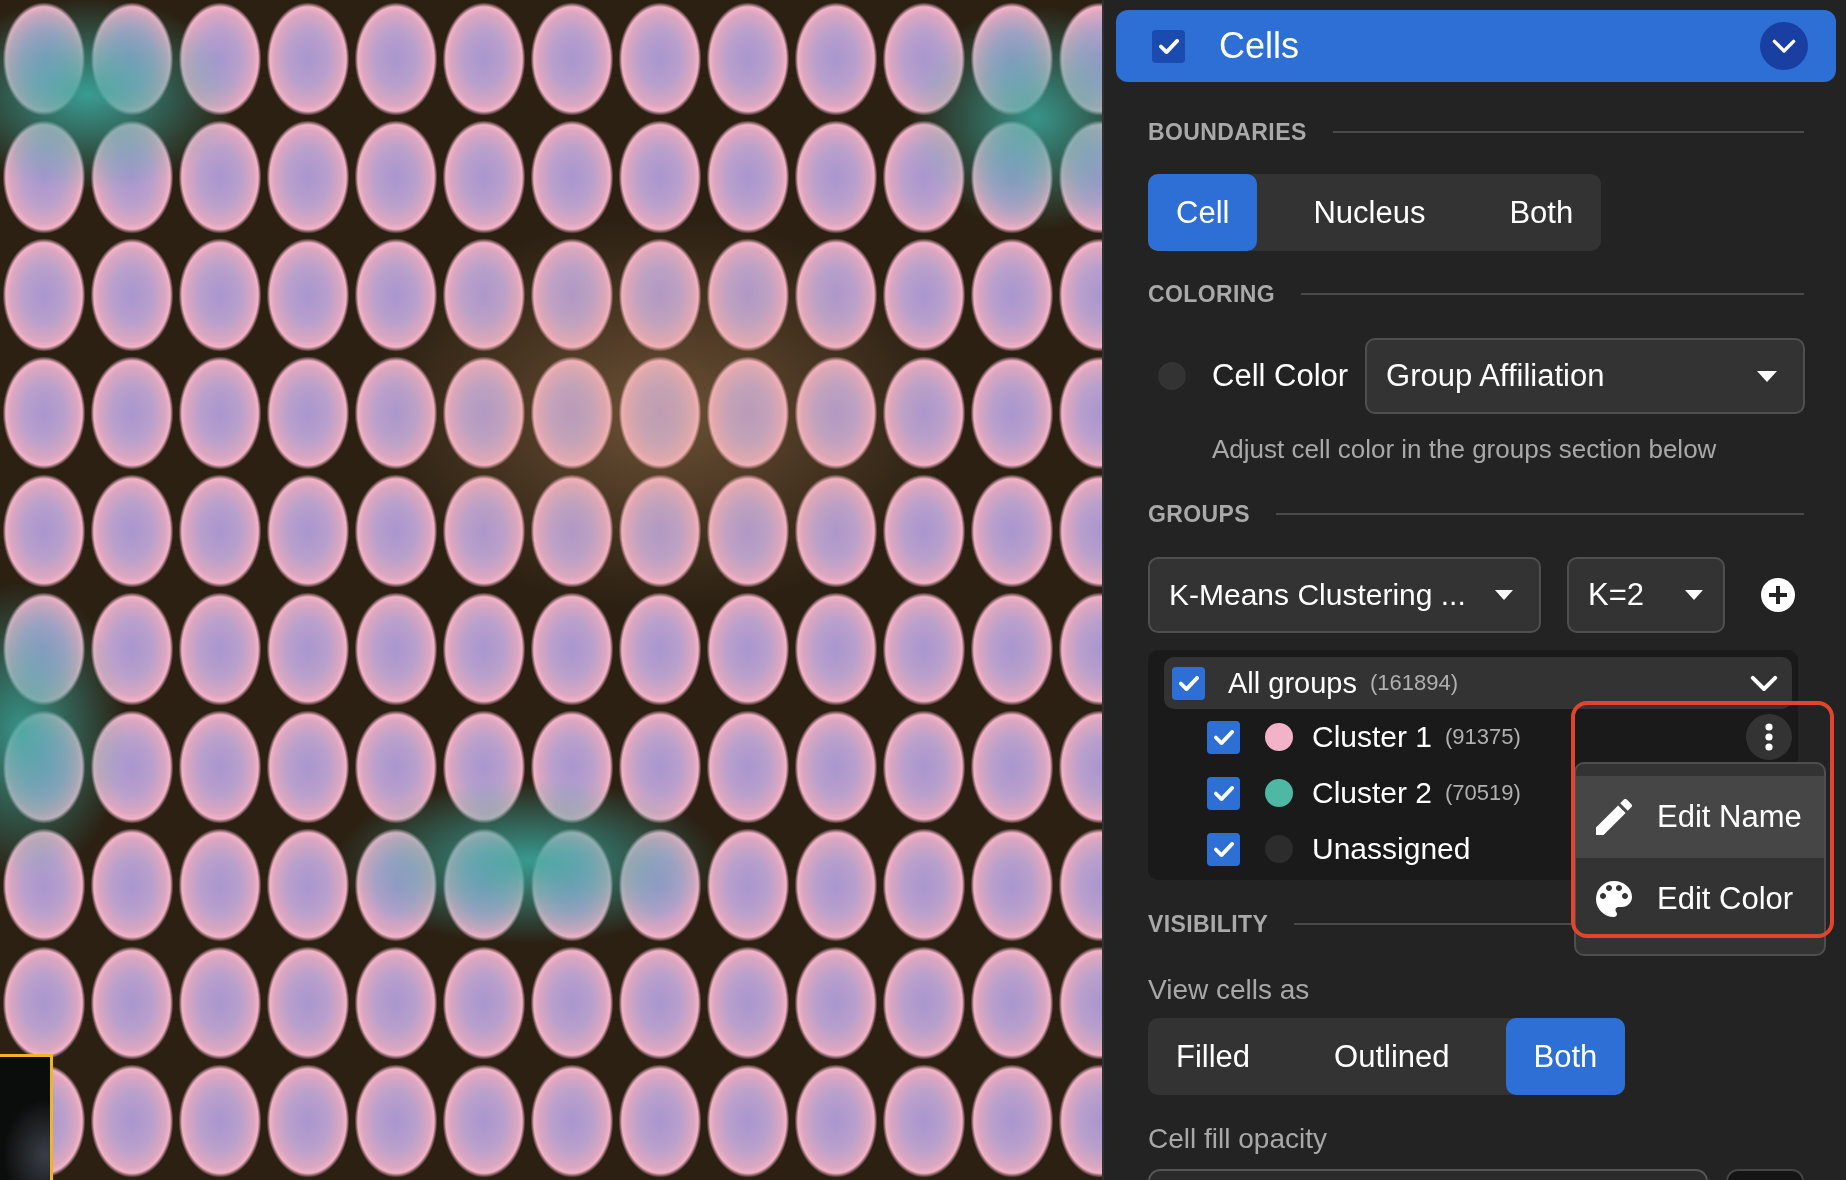 The height and width of the screenshot is (1180, 1846). I want to click on more-button, so click(1769, 737).